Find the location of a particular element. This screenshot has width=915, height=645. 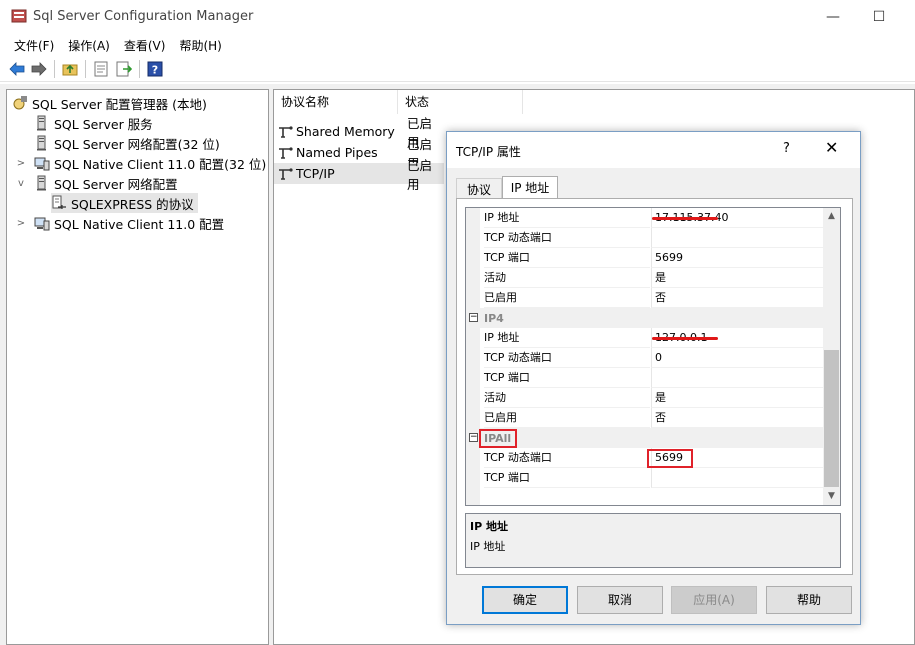

tree-item-native-client: SQL Native Client 11.0 配置 is located at coordinates (129, 223).